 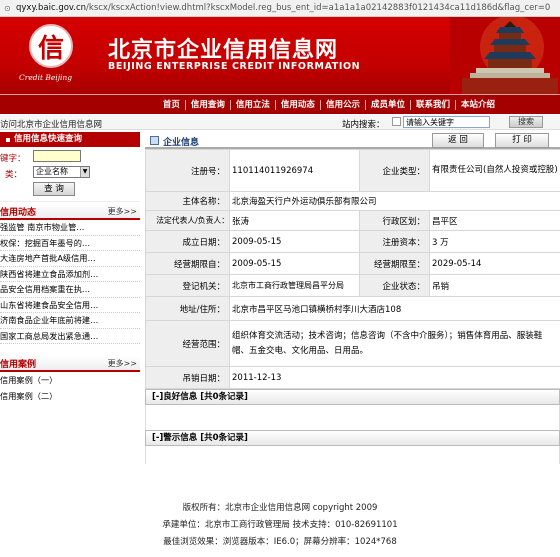 What do you see at coordinates (394, 377) in the screenshot?
I see `revoke-value: 2011-12-13` at bounding box center [394, 377].